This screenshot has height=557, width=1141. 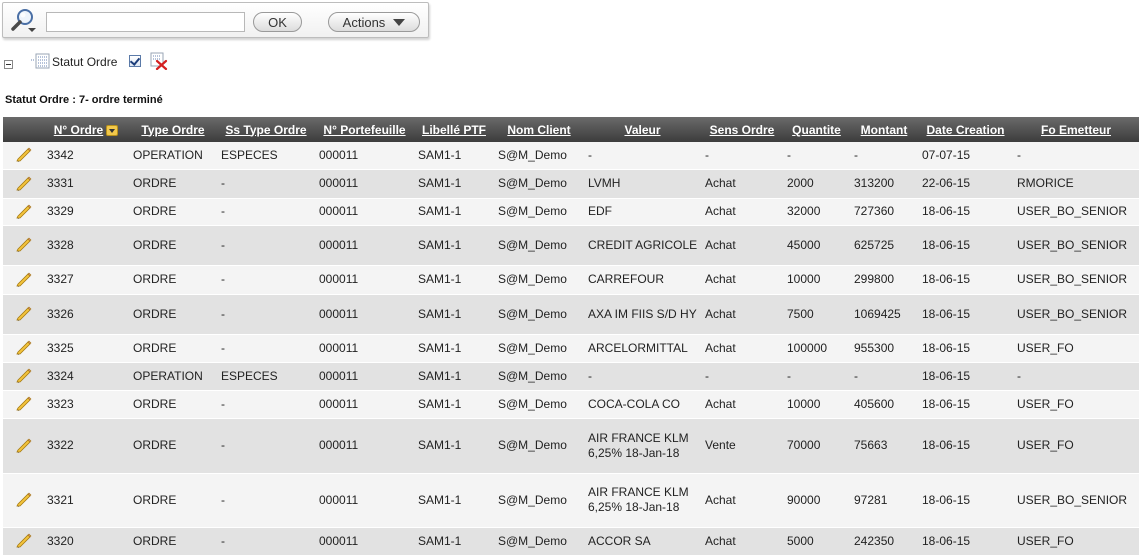 What do you see at coordinates (884, 129) in the screenshot?
I see `column-header-montant: Montant` at bounding box center [884, 129].